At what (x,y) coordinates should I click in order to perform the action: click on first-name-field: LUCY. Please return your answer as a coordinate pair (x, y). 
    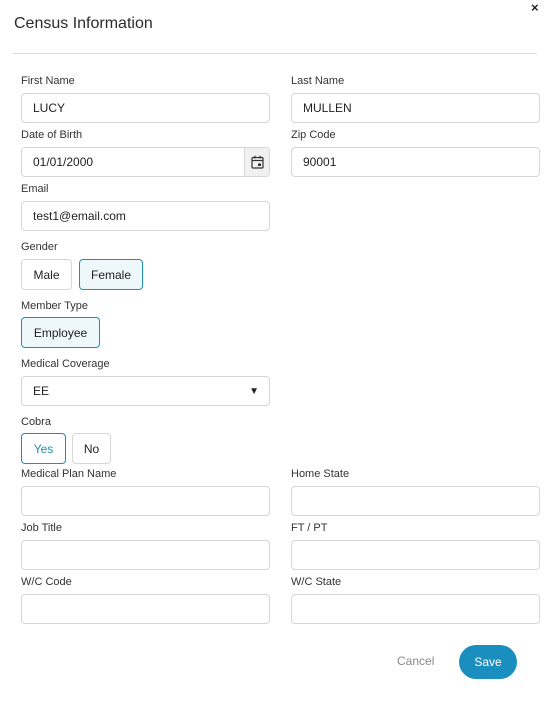
    Looking at the image, I should click on (145, 108).